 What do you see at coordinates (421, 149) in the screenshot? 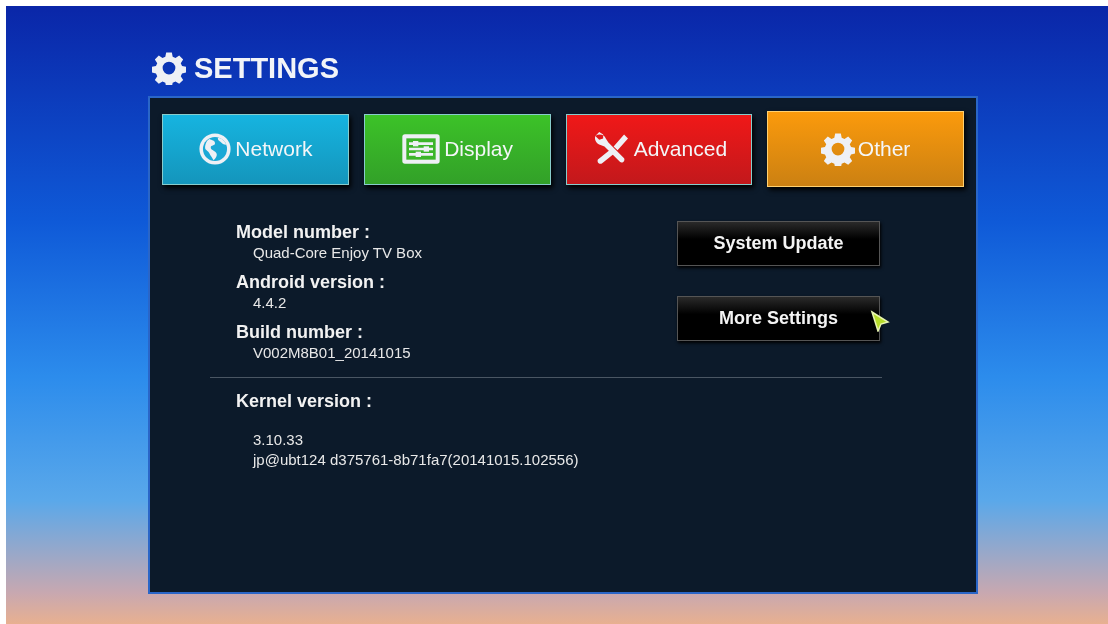
I see `sliders-icon` at bounding box center [421, 149].